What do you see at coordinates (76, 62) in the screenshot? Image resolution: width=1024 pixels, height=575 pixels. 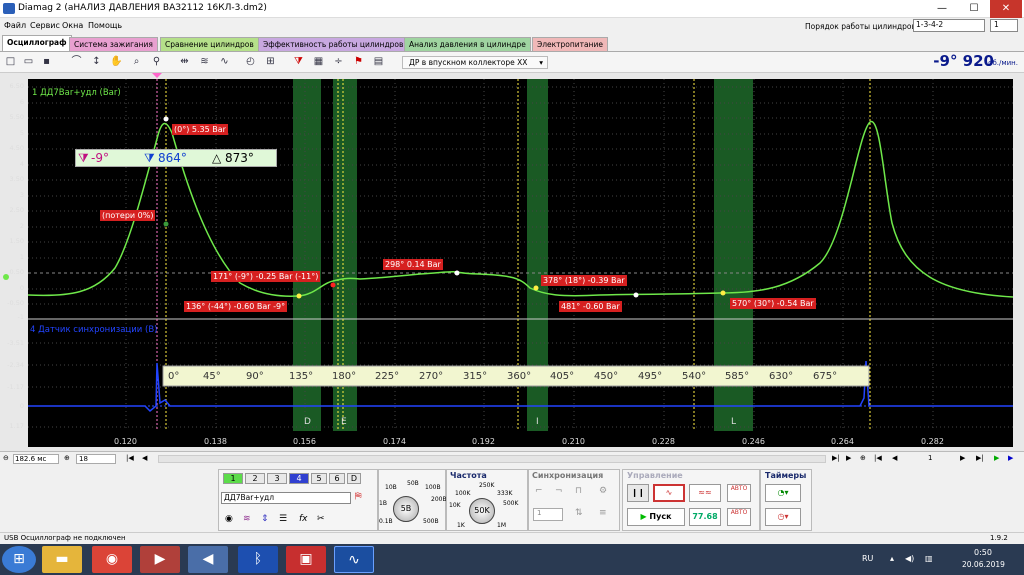 I see `cursor-icon: ⌒` at bounding box center [76, 62].